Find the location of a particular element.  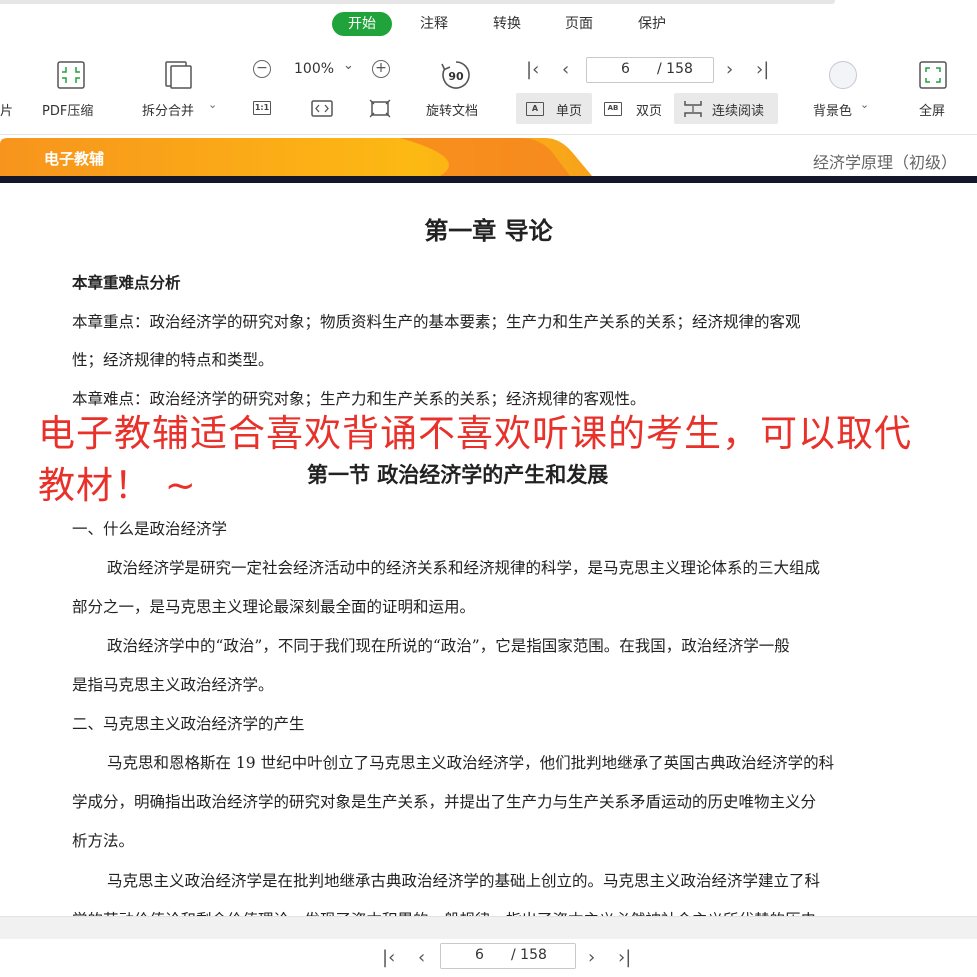

bottom-page-number-input: 6 / 158 is located at coordinates (508, 956).